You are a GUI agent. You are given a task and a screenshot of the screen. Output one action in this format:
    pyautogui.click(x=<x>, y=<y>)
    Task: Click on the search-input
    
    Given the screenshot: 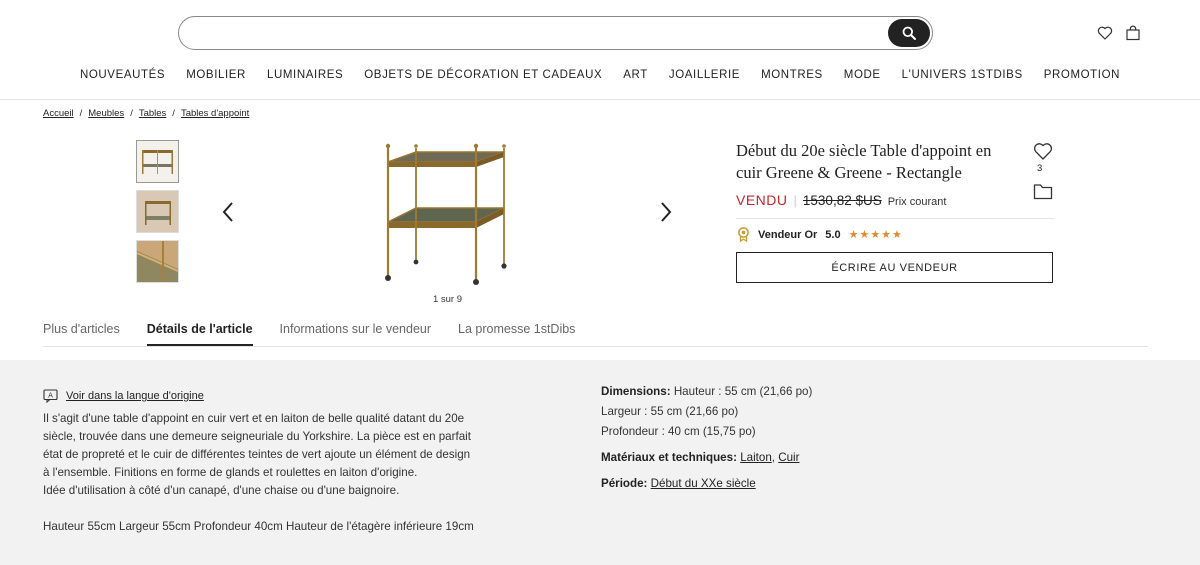 What is the action you would take?
    pyautogui.click(x=535, y=33)
    